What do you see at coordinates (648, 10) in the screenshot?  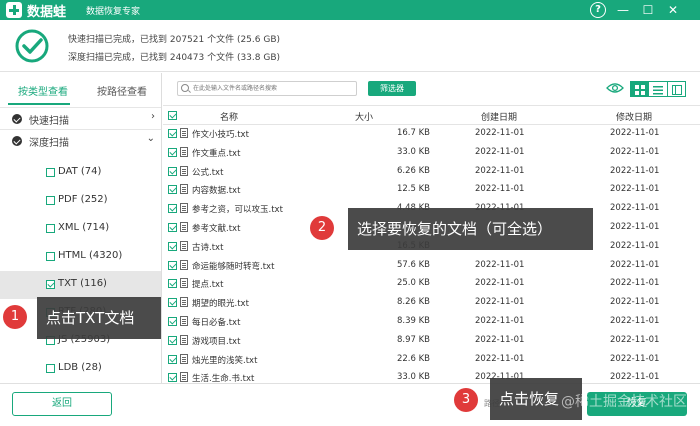 I see `maximize-button: ☐` at bounding box center [648, 10].